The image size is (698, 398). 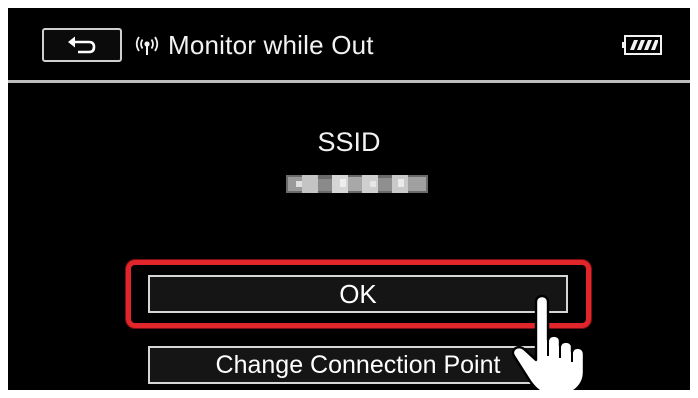 I want to click on header-divider, so click(x=349, y=81).